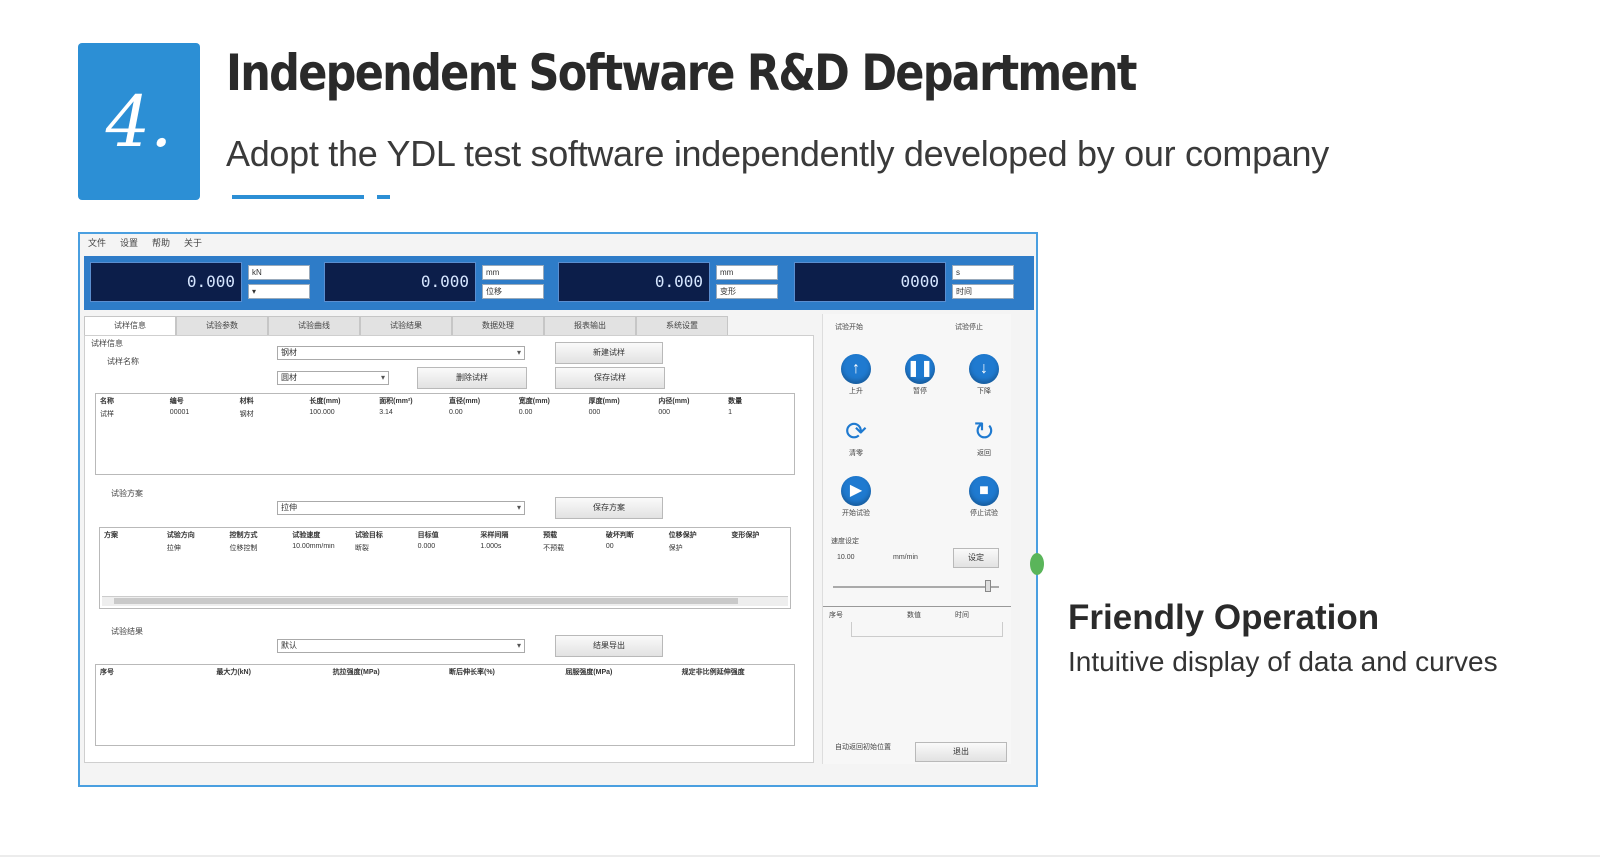  What do you see at coordinates (984, 453) in the screenshot?
I see `return-label: 返回` at bounding box center [984, 453].